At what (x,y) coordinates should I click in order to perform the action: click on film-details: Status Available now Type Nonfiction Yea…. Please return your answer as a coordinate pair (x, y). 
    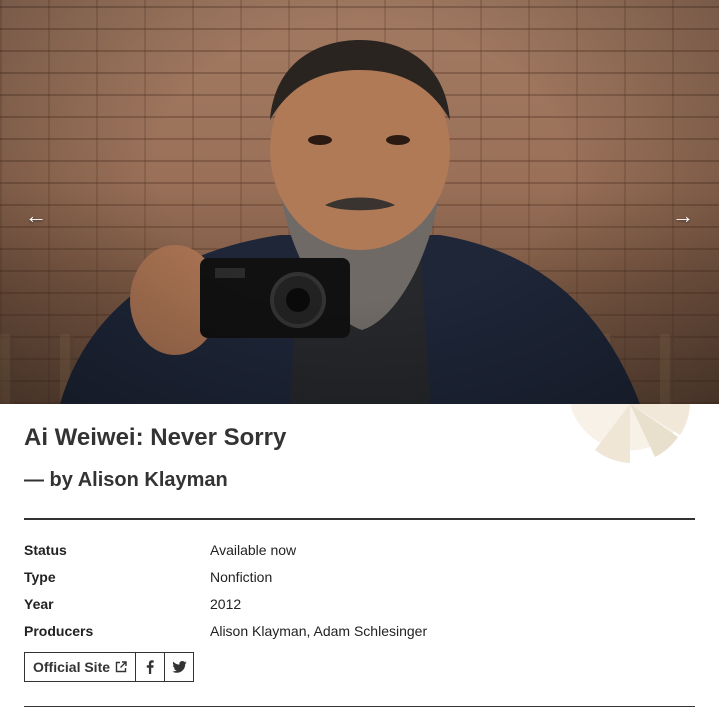
    Looking at the image, I should click on (359, 590).